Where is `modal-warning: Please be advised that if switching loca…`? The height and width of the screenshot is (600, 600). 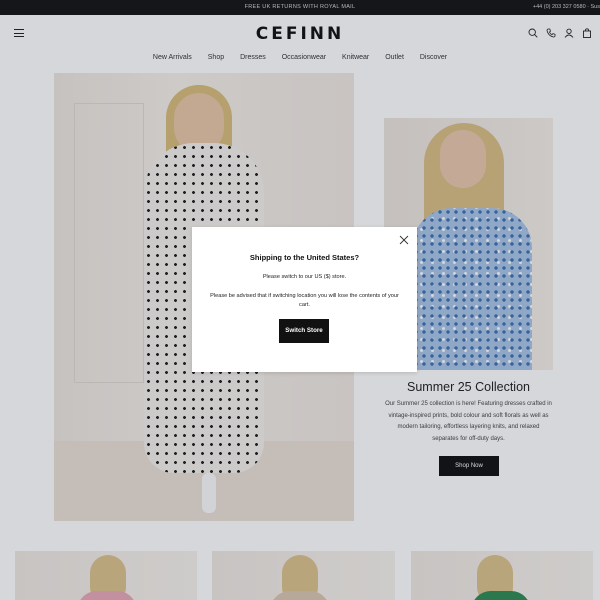 modal-warning: Please be advised that if switching loca… is located at coordinates (304, 300).